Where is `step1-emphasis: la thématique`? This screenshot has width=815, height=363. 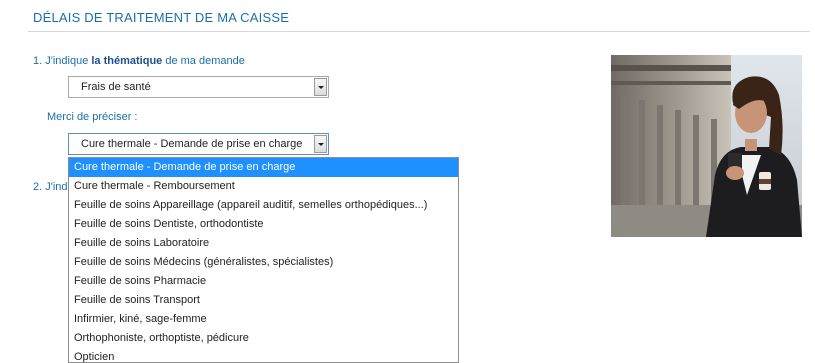
step1-emphasis: la thématique is located at coordinates (127, 61).